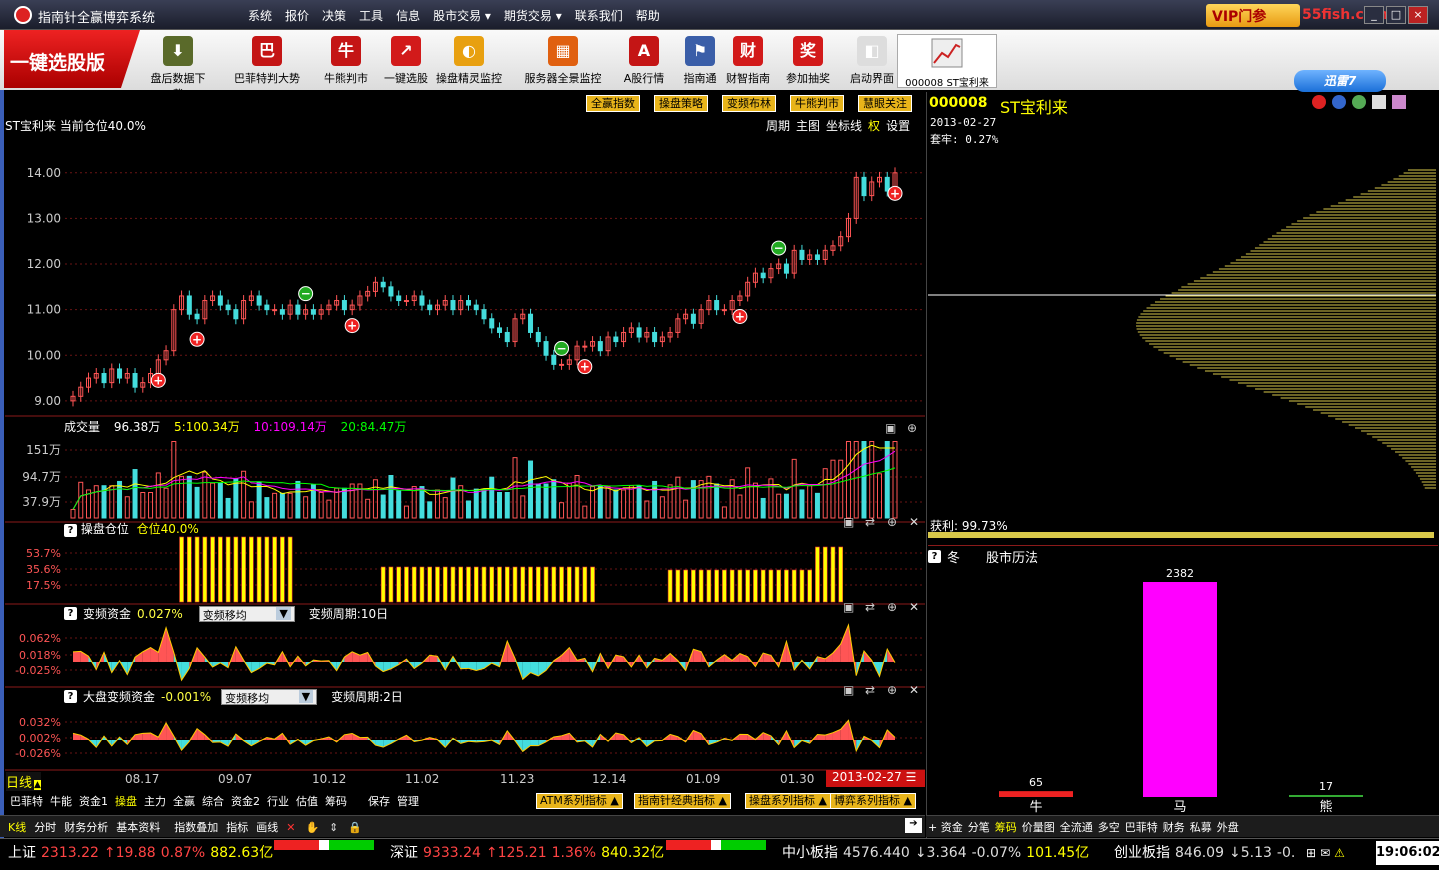  Describe the element at coordinates (61, 801) in the screenshot. I see `indicator-tab-1: 牛能` at that location.